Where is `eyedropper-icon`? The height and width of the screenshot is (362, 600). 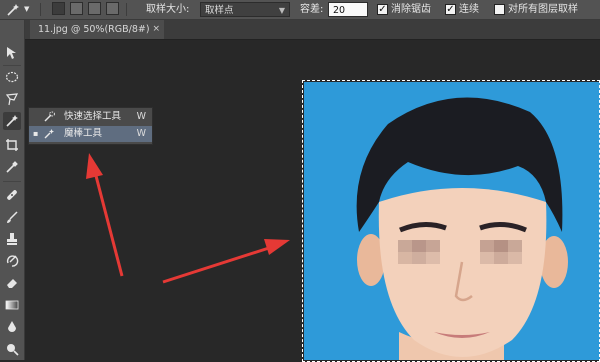
eyedropper-icon is located at coordinates (12, 167).